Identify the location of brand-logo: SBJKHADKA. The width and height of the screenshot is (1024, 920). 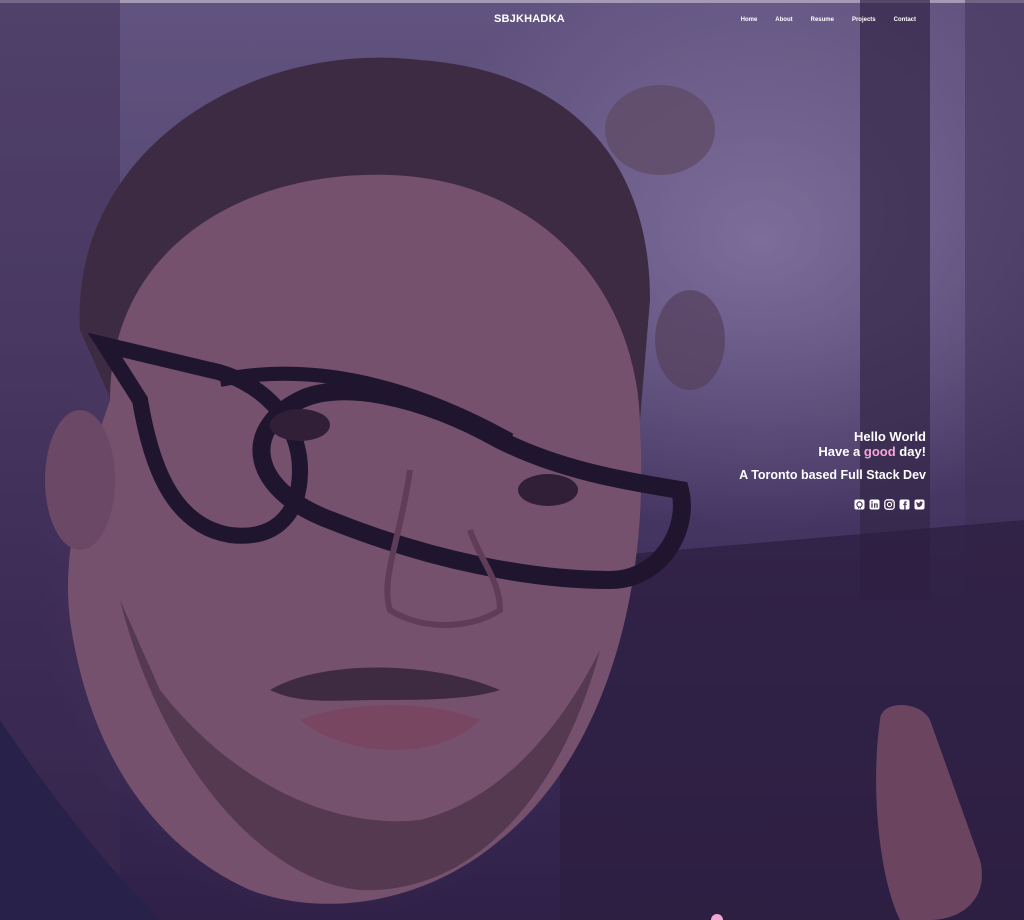
(529, 19).